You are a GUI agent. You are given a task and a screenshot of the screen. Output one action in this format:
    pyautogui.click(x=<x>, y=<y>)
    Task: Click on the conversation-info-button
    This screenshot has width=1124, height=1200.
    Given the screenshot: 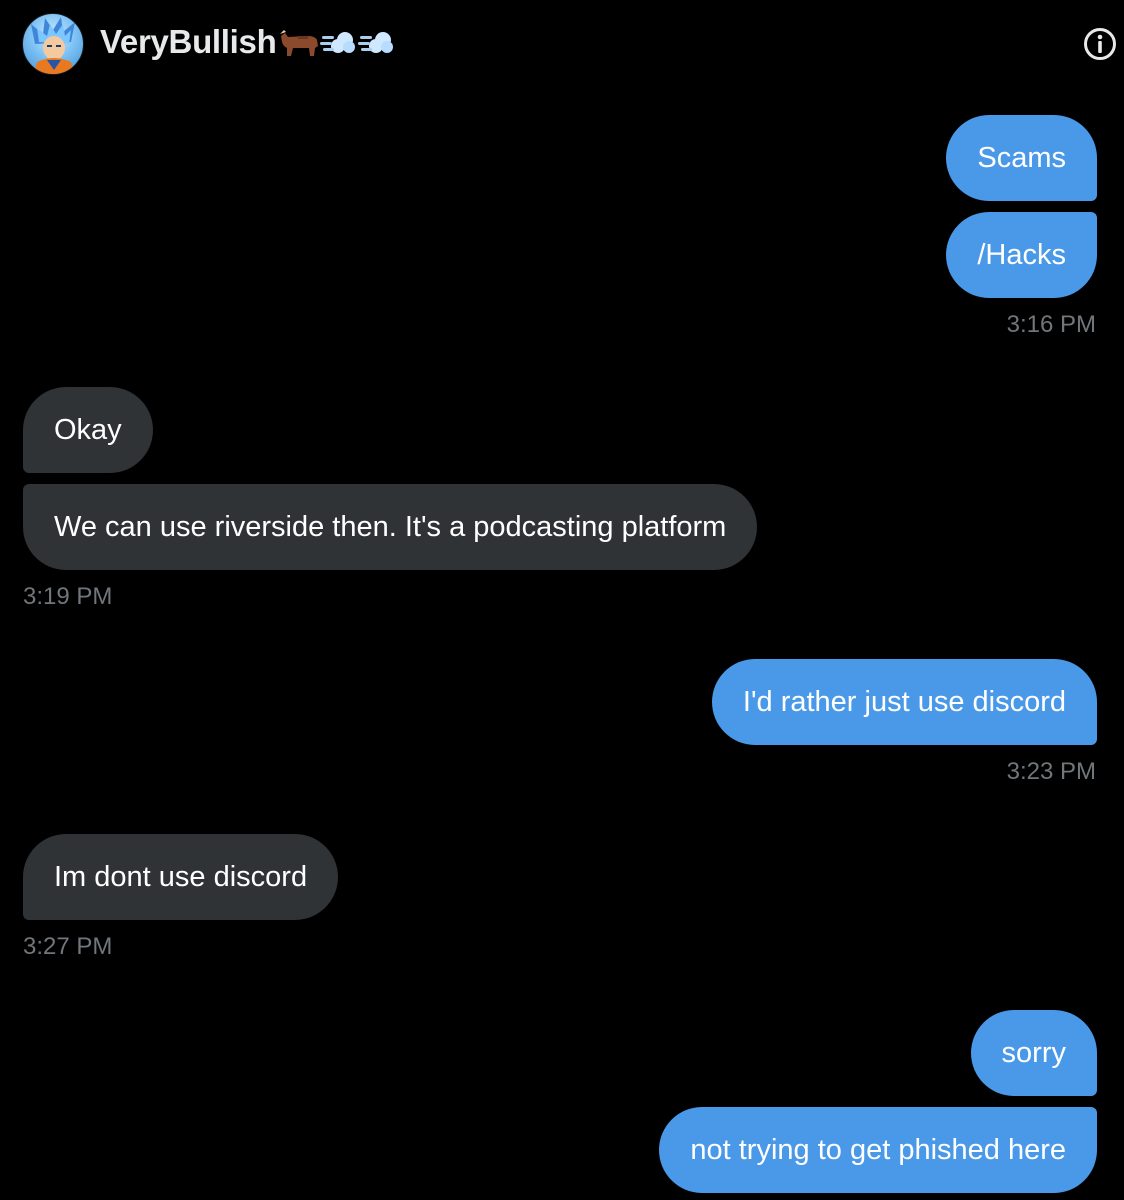 What is the action you would take?
    pyautogui.click(x=1100, y=44)
    